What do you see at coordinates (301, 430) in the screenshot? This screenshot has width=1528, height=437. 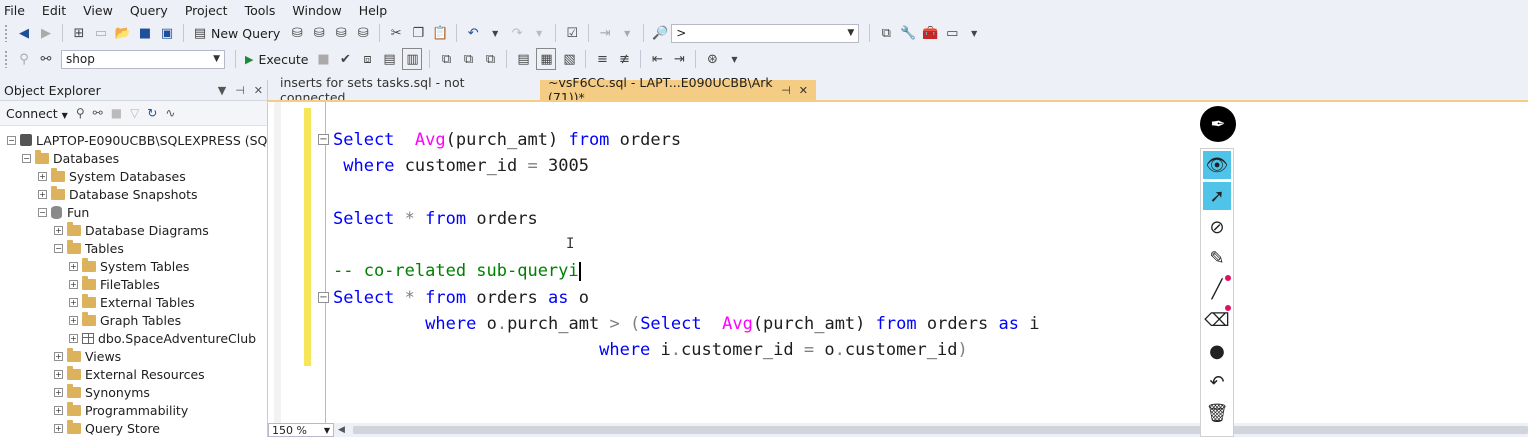 I see `zoom-combo: 150 % ▼` at bounding box center [301, 430].